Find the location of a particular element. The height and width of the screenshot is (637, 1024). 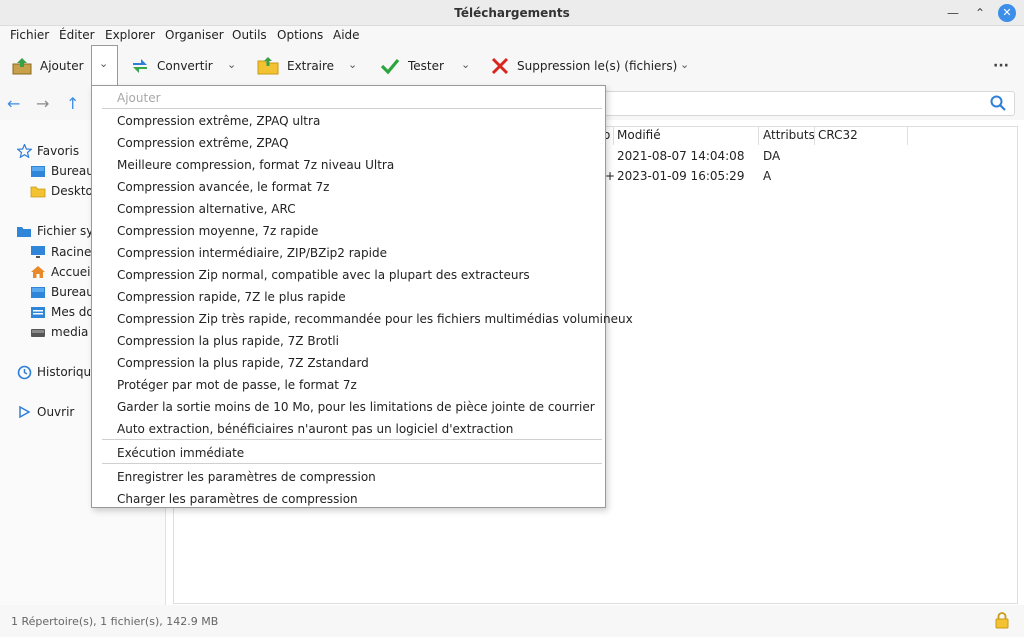

menu-options: Options is located at coordinates (300, 35).